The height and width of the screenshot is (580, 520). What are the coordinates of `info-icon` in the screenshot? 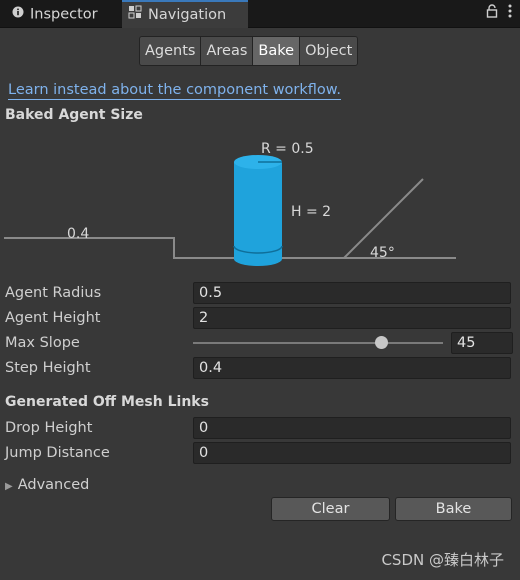 It's located at (18, 14).